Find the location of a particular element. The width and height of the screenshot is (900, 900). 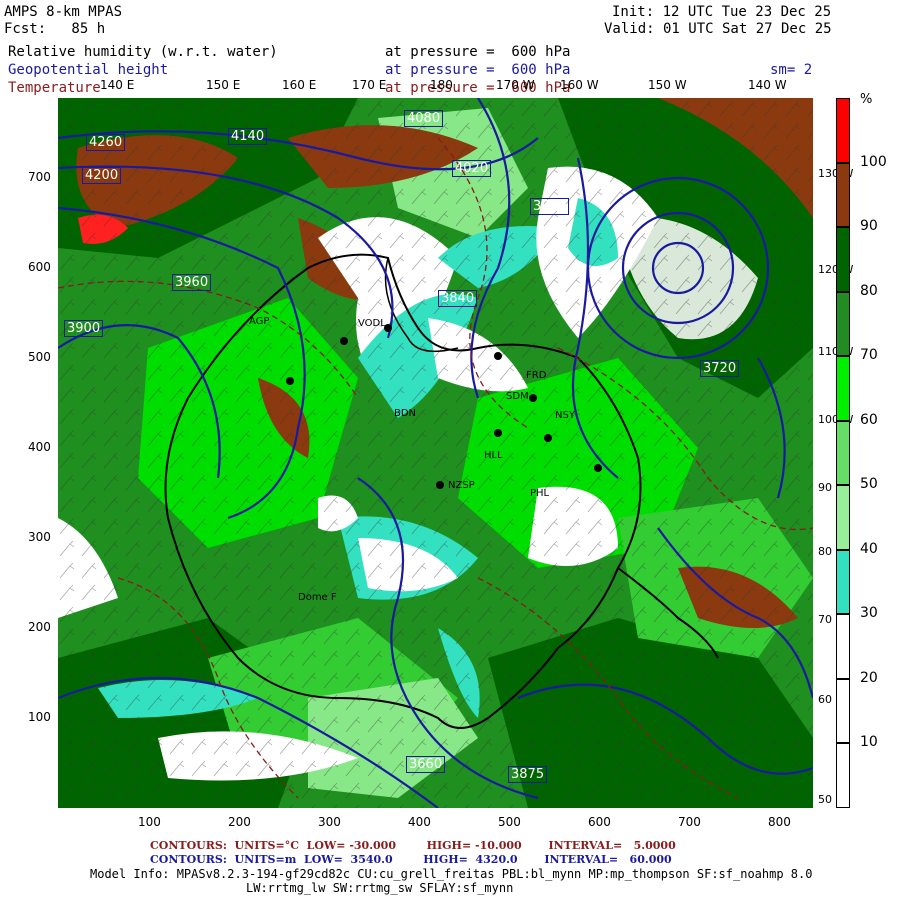

init-time: Init: 12 UTC Tue 23 Dec 25 is located at coordinates (722, 12).